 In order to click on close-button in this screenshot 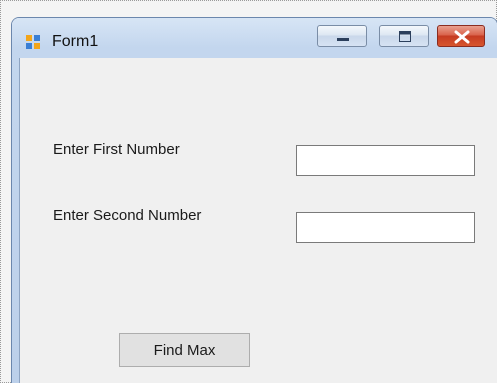, I will do `click(461, 36)`.